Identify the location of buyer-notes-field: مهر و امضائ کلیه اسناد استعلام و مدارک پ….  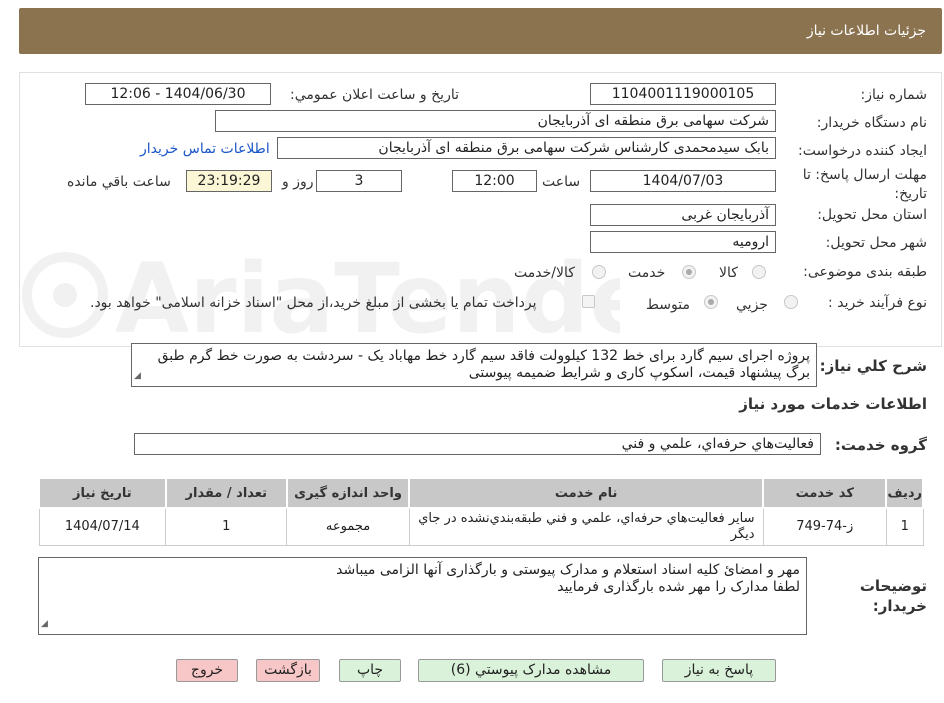
(422, 596).